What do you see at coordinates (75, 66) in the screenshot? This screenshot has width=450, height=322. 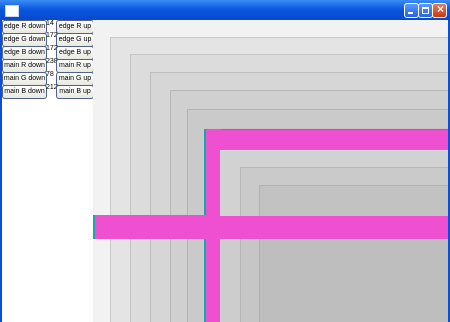 I see `main-r-up-button: main R up` at bounding box center [75, 66].